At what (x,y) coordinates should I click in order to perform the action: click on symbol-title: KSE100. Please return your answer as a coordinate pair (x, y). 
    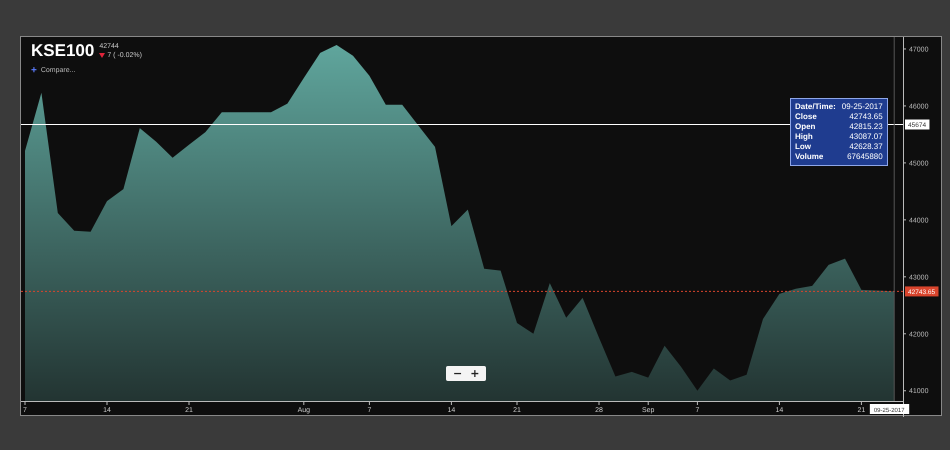
    Looking at the image, I should click on (62, 51).